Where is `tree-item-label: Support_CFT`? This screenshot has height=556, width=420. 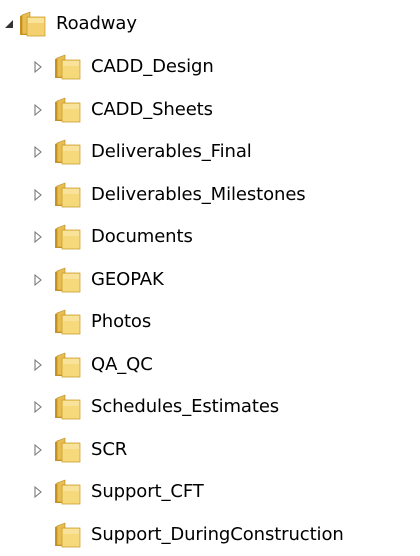 tree-item-label: Support_CFT is located at coordinates (147, 491).